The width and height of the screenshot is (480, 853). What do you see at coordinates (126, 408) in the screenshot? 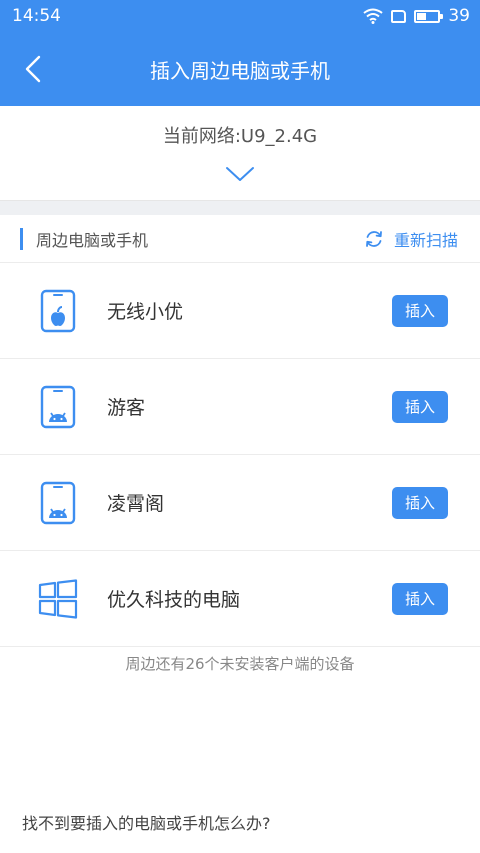
I see `device-name: 游客` at bounding box center [126, 408].